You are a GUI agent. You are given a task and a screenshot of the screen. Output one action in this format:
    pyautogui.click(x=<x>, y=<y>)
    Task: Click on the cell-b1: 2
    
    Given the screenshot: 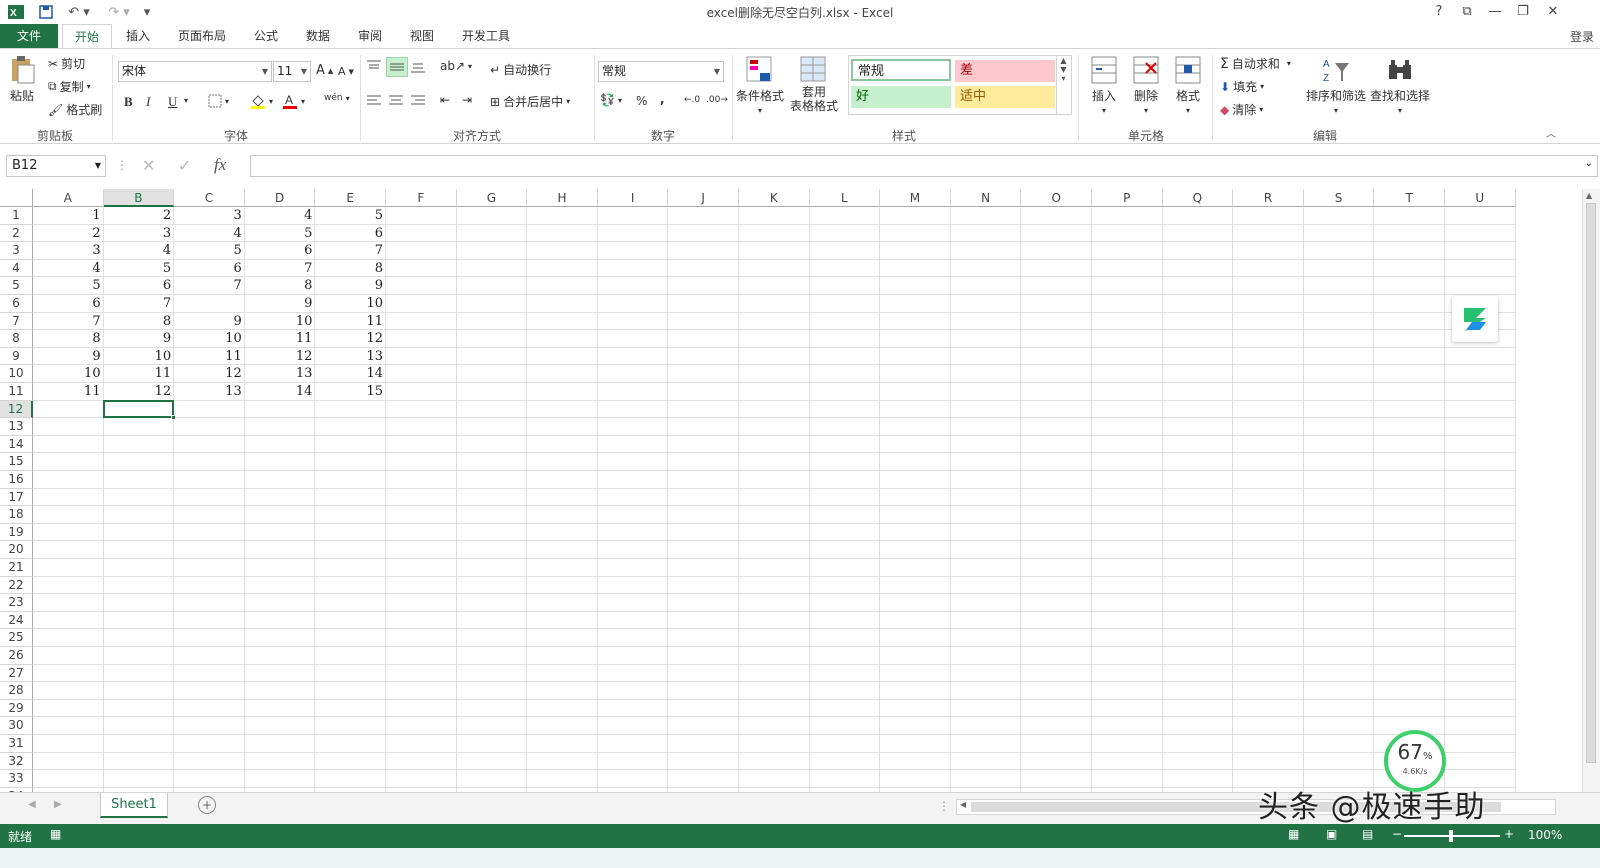 What is the action you would take?
    pyautogui.click(x=139, y=216)
    